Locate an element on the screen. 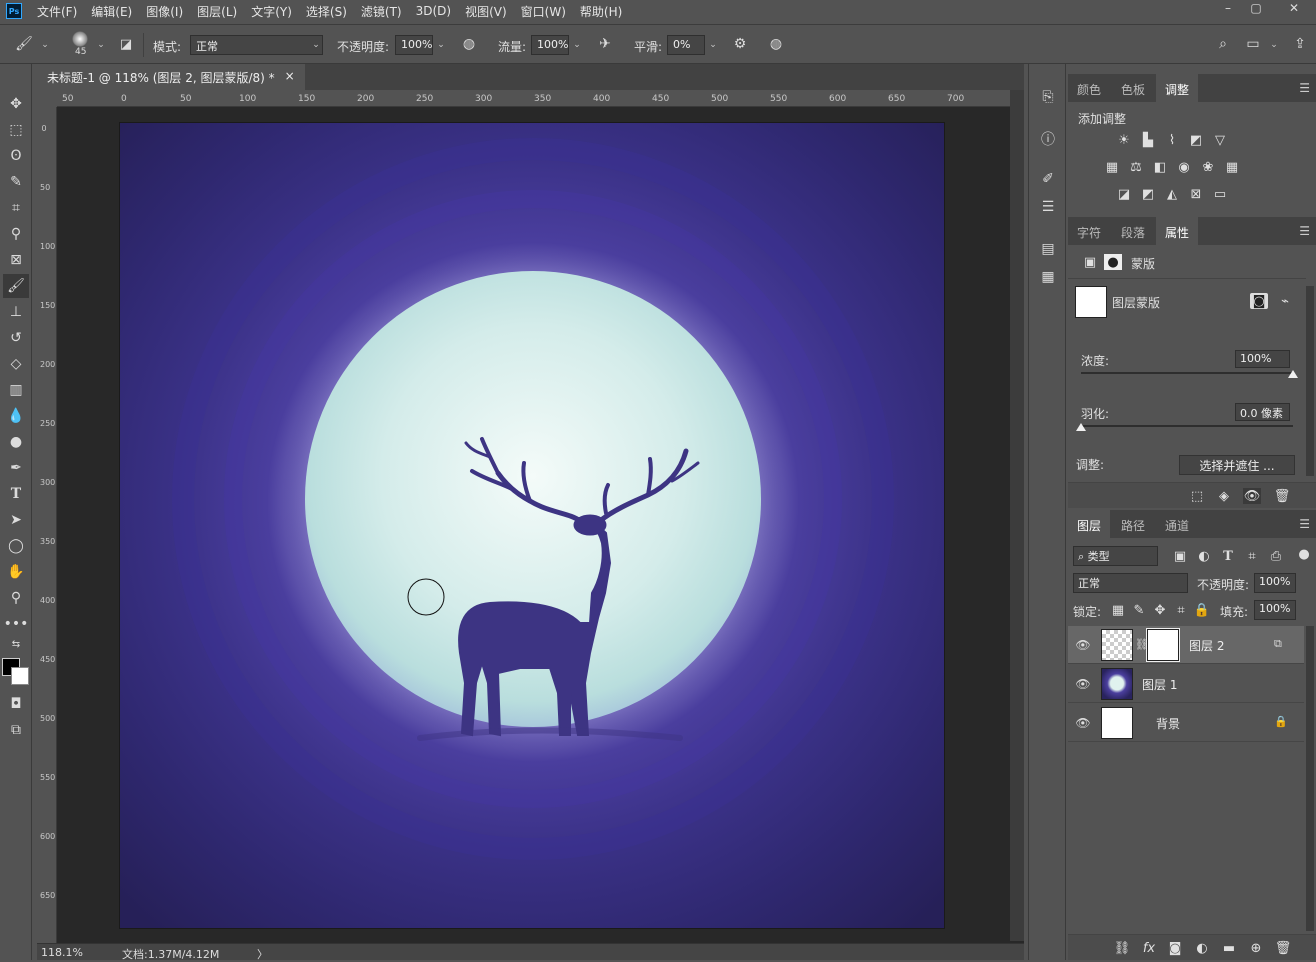  lock-position-icon: ✥ is located at coordinates (1160, 610).